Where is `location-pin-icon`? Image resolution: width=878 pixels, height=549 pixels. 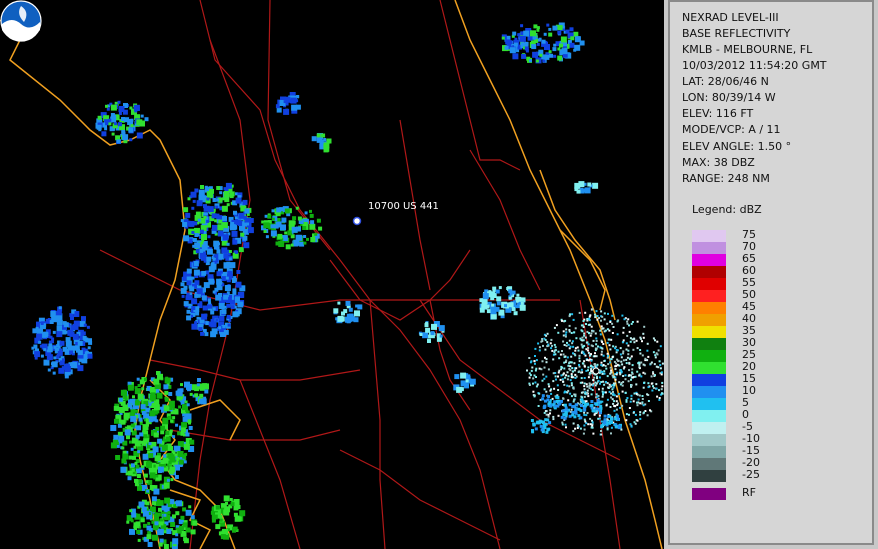 location-pin-icon is located at coordinates (357, 221).